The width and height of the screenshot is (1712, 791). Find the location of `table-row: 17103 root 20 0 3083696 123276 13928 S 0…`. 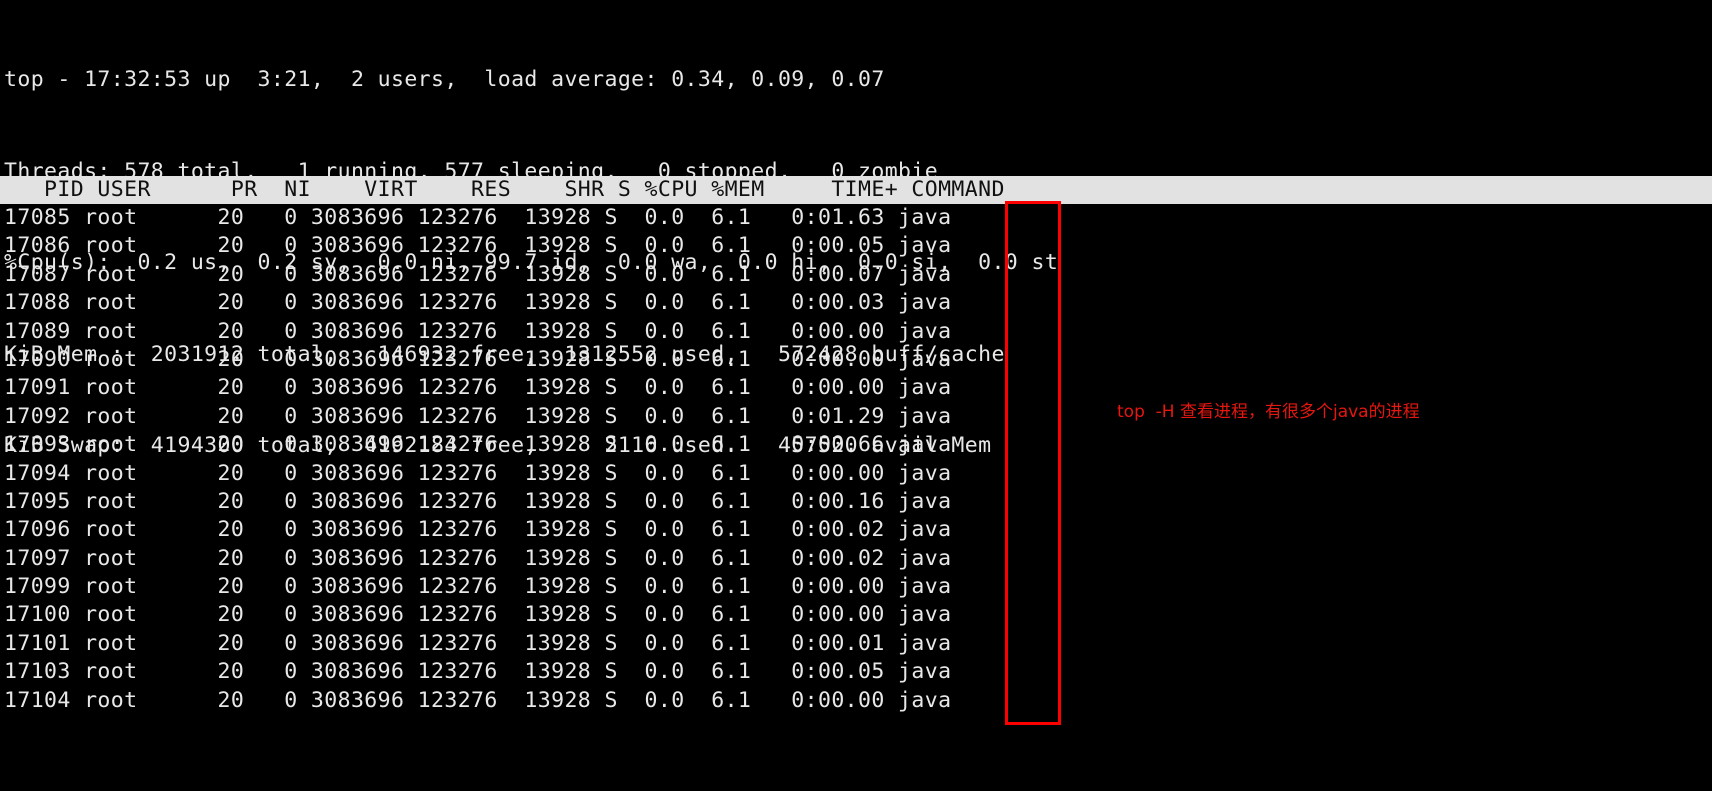

table-row: 17103 root 20 0 3083696 123276 13928 S 0… is located at coordinates (478, 672).